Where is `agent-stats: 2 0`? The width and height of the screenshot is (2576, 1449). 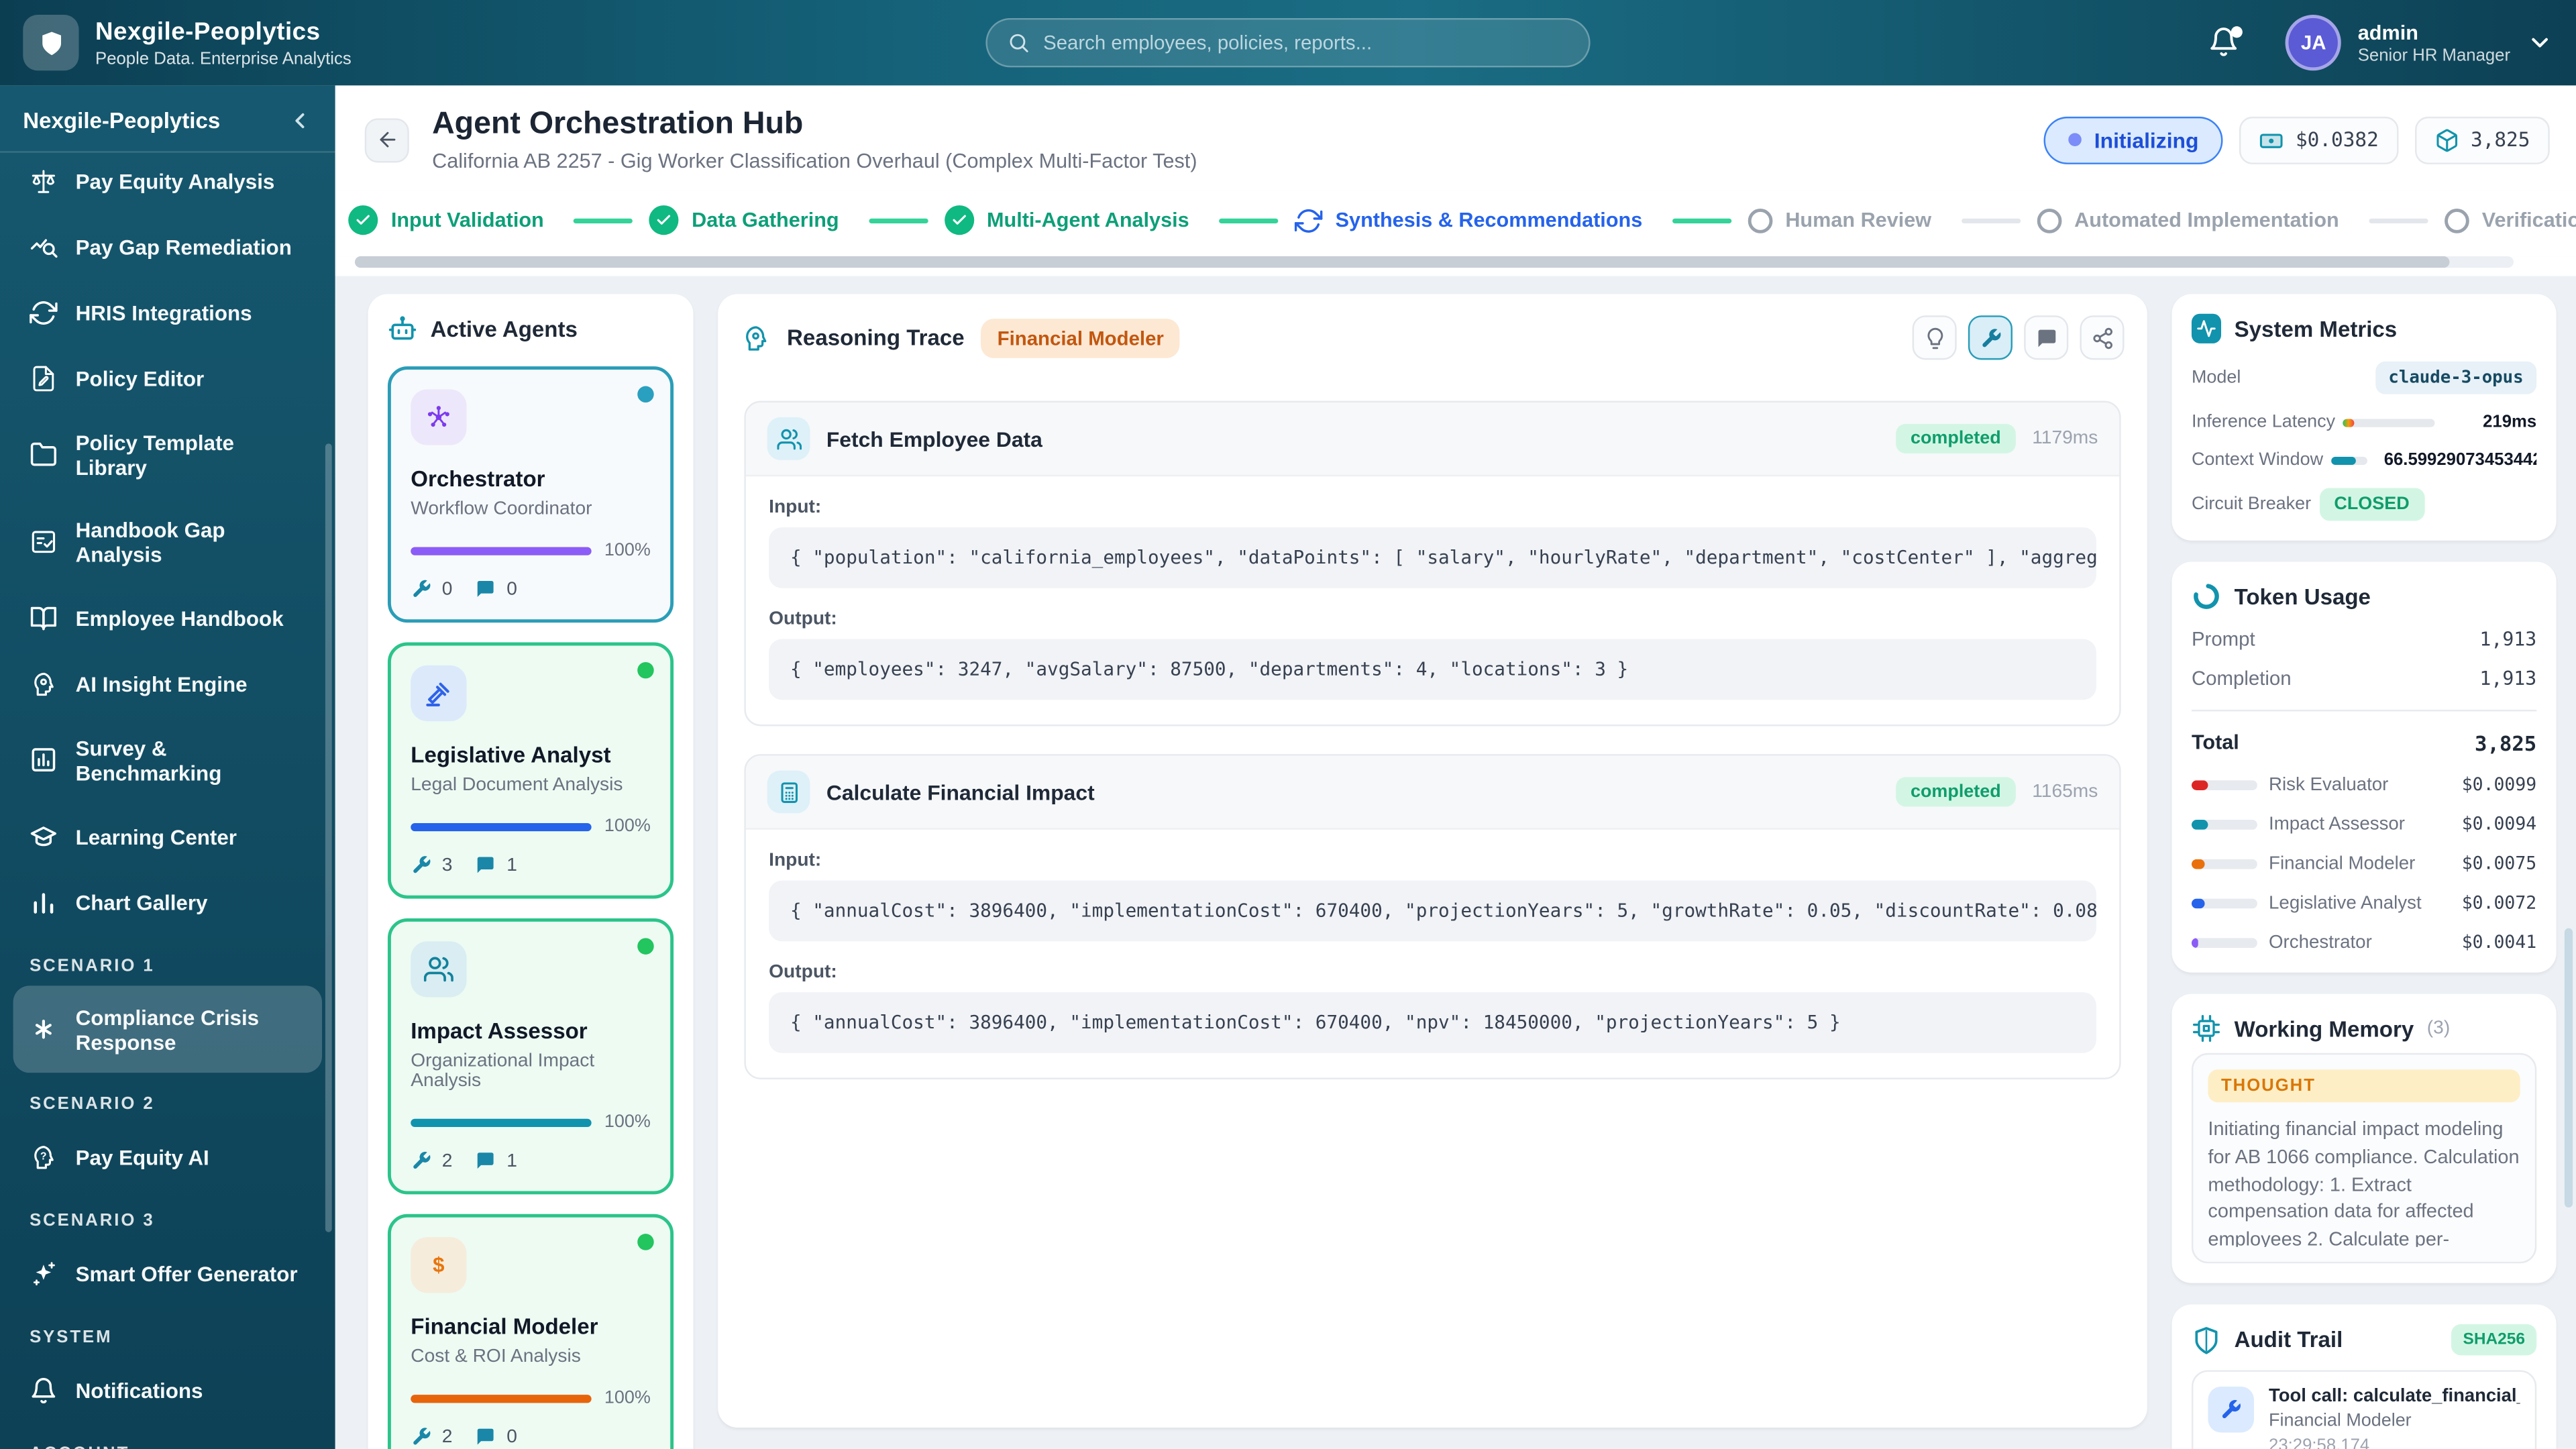
agent-stats: 2 0 is located at coordinates (531, 1437).